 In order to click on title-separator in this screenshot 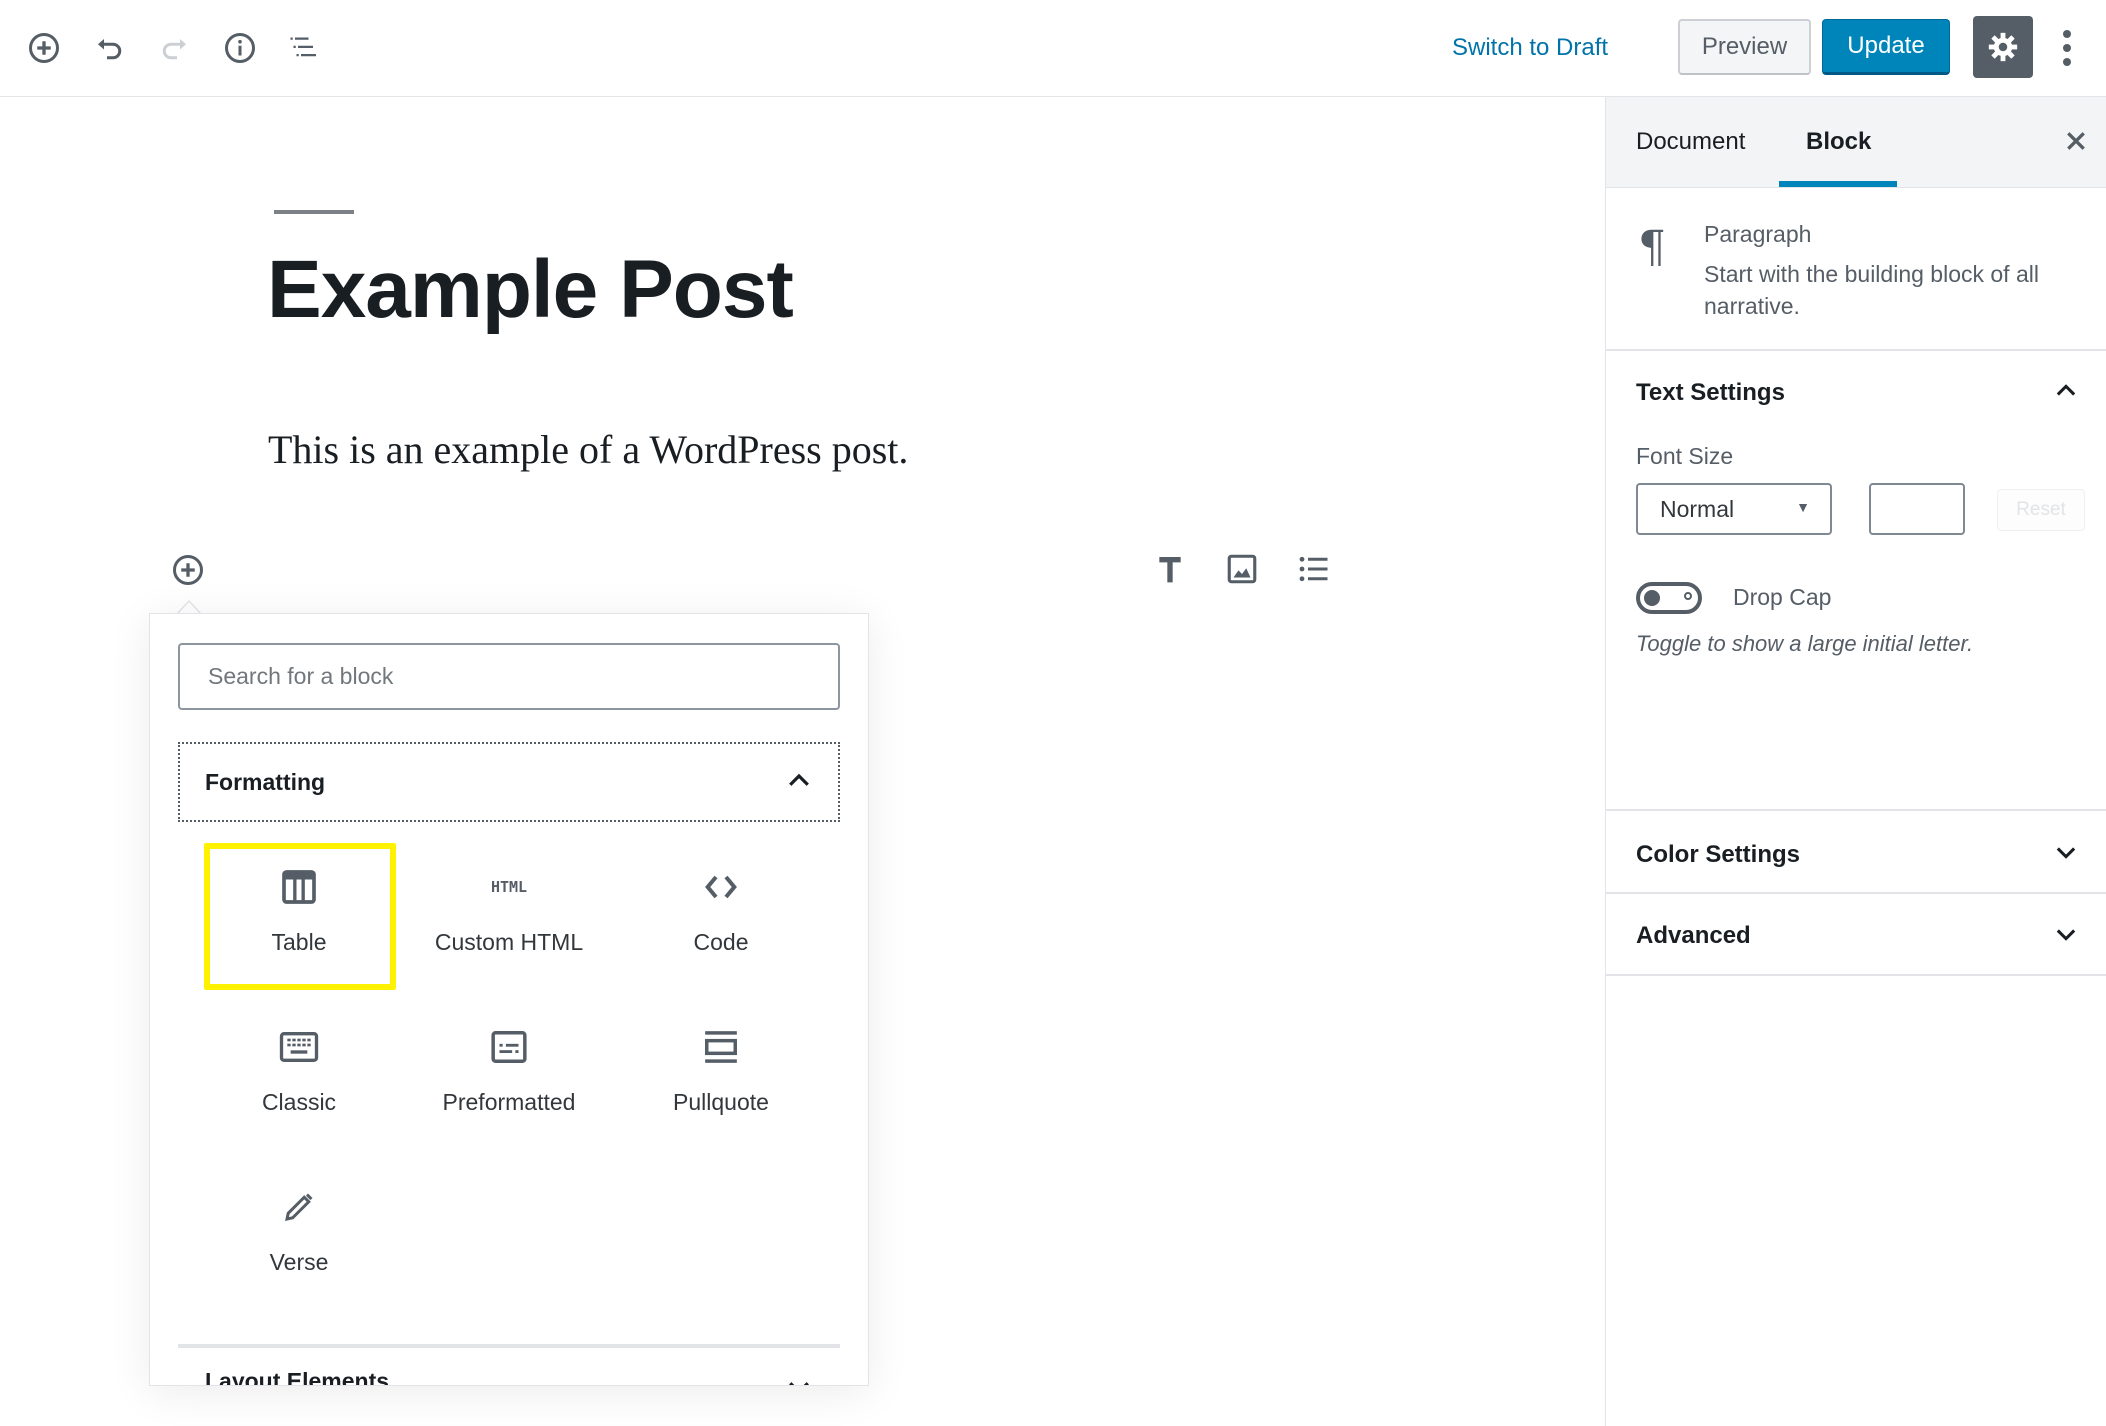, I will do `click(314, 212)`.